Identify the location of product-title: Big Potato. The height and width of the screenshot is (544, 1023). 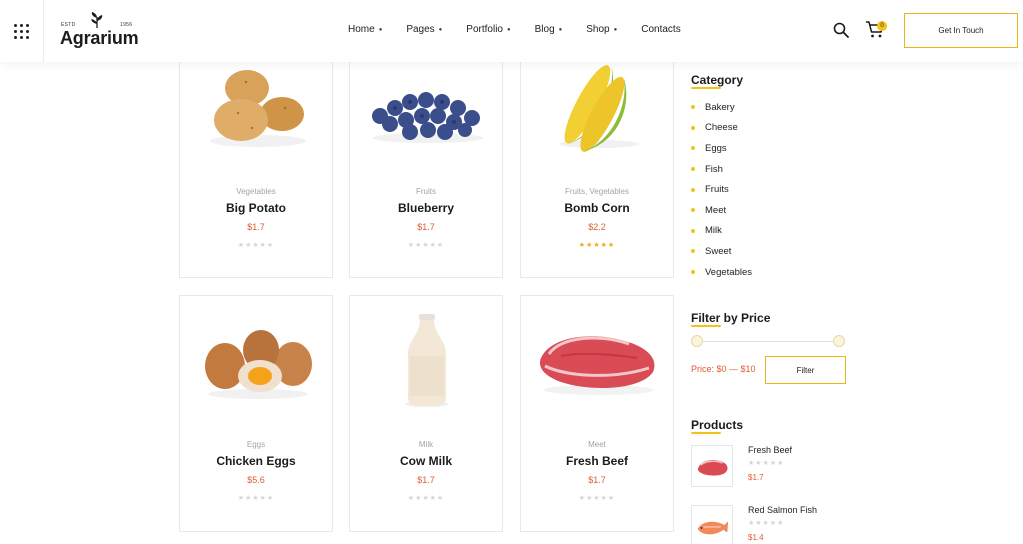
(256, 208).